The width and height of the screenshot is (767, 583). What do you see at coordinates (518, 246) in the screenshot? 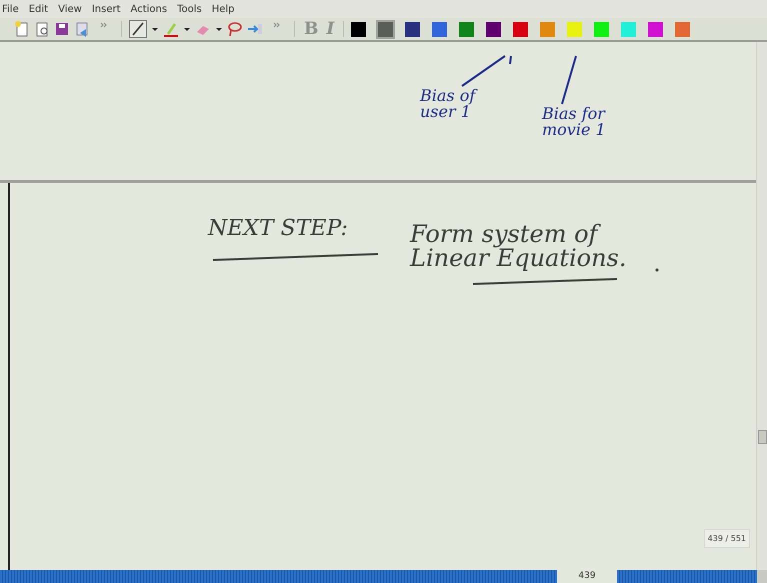
I see `handwritten-note: Form system of Linear Equations.` at bounding box center [518, 246].